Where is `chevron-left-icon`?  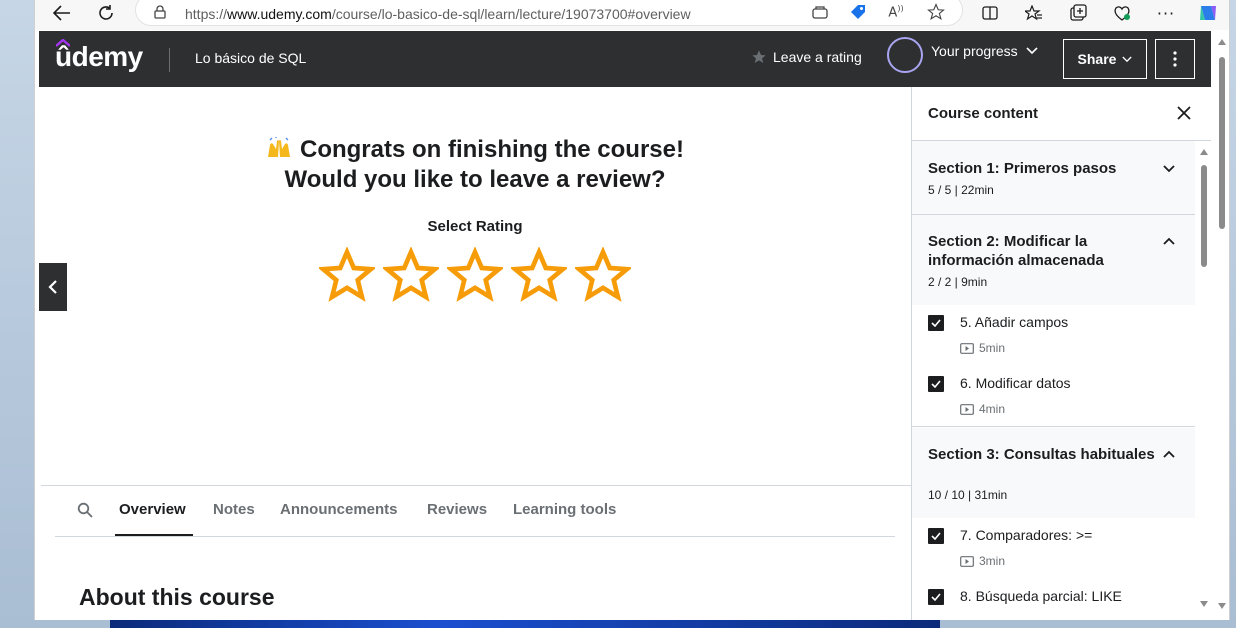
chevron-left-icon is located at coordinates (52, 287).